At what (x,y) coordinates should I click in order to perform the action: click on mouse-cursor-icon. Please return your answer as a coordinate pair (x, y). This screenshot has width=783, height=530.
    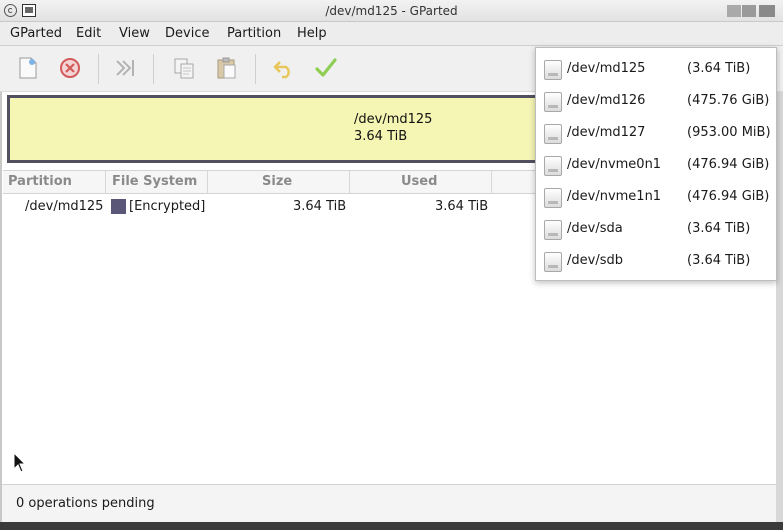
    Looking at the image, I should click on (20, 462).